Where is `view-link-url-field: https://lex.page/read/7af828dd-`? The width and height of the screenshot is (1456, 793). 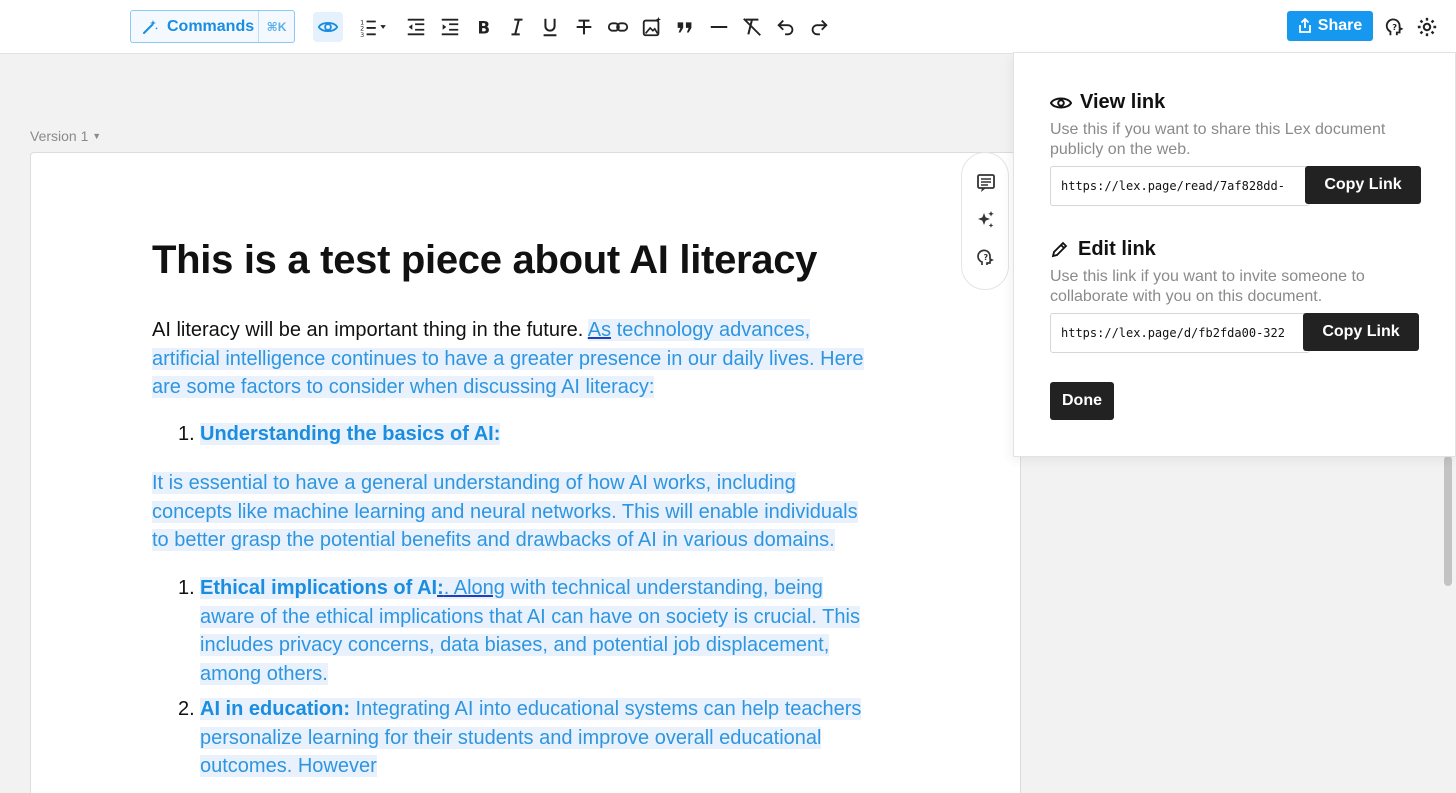 view-link-url-field: https://lex.page/read/7af828dd- is located at coordinates (1180, 186).